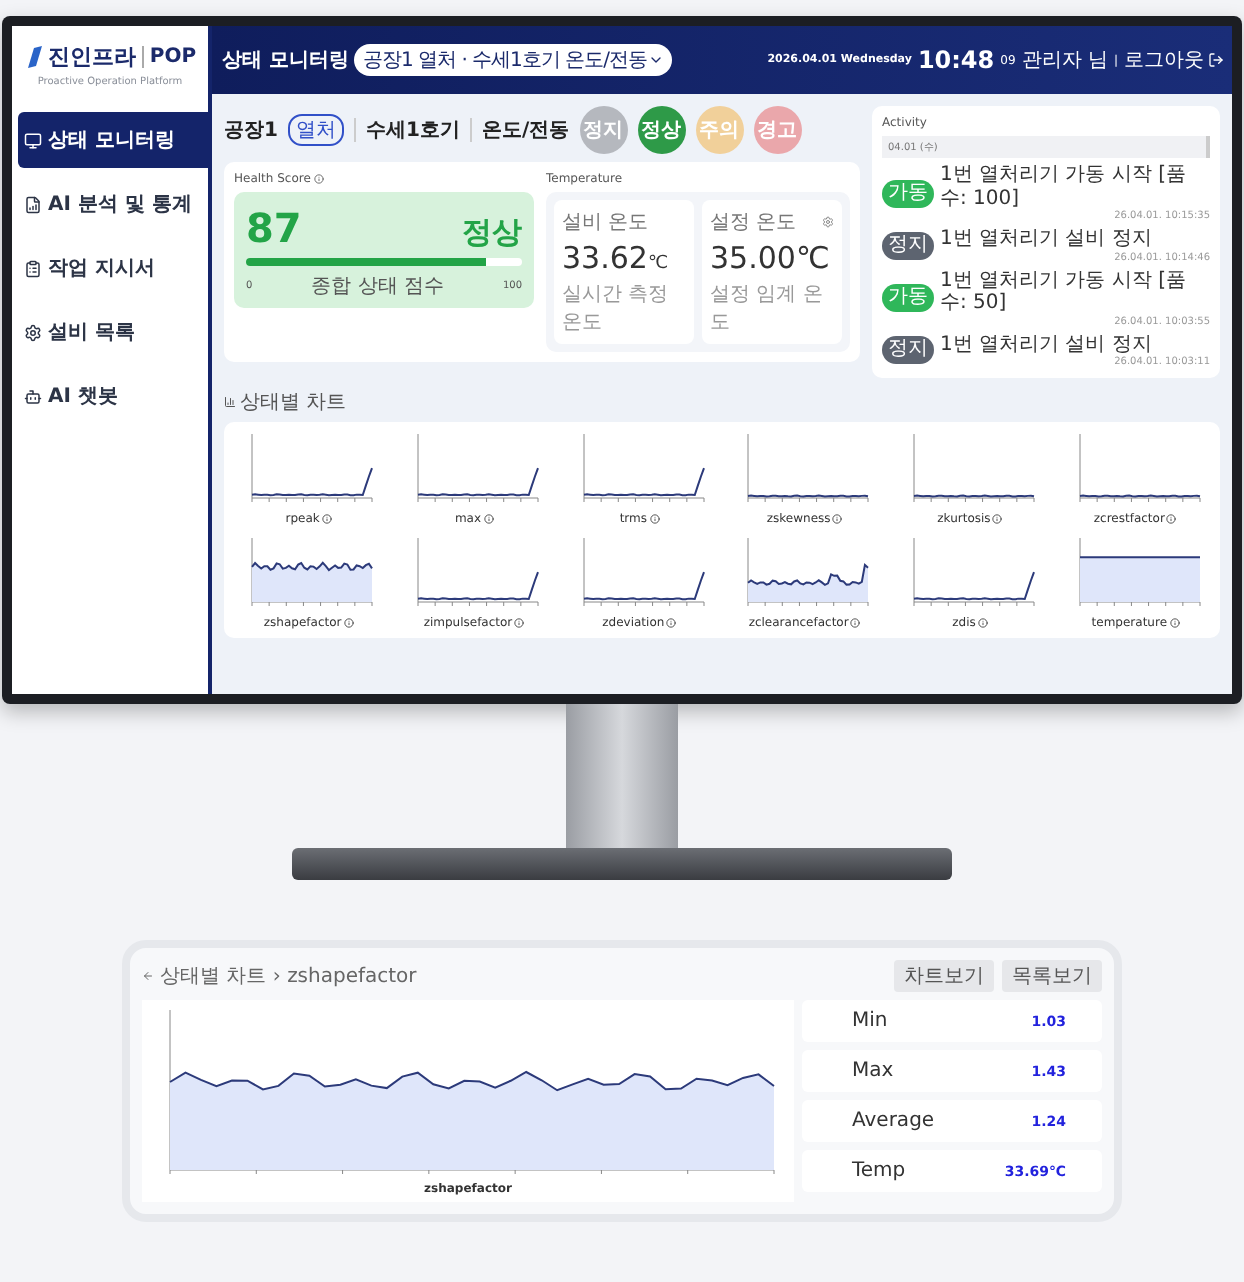  What do you see at coordinates (777, 130) in the screenshot?
I see `status-chip: 경고` at bounding box center [777, 130].